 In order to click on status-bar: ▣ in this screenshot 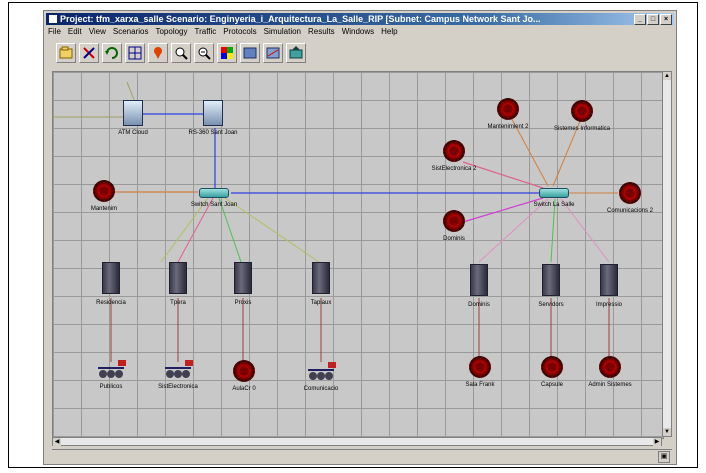, I will do `click(362, 456)`.